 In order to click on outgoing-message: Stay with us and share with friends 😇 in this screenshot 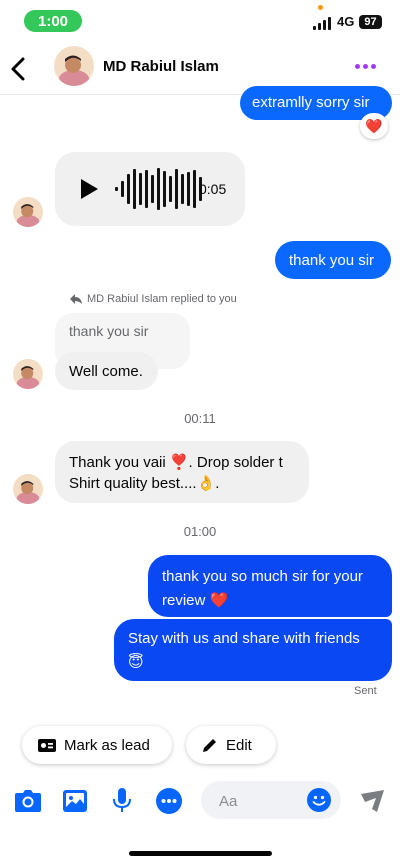, I will do `click(253, 650)`.